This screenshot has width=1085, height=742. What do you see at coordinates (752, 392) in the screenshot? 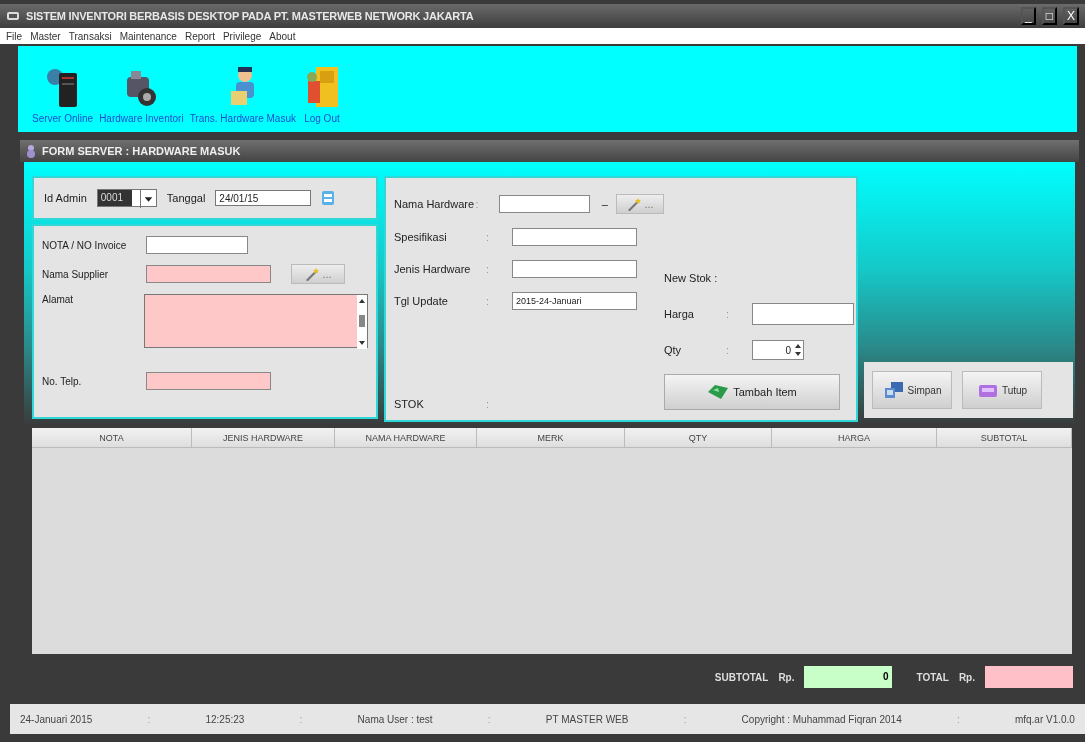
I see `add-item-button: Tambah Item` at bounding box center [752, 392].